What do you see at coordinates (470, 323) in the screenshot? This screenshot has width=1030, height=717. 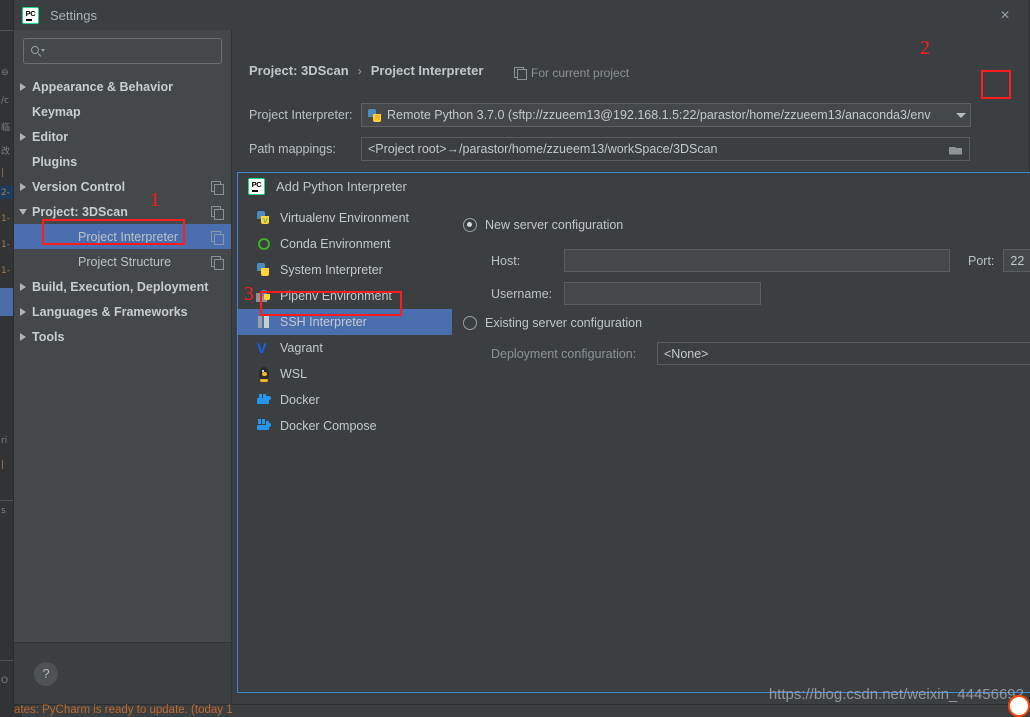 I see `existing-server-radio` at bounding box center [470, 323].